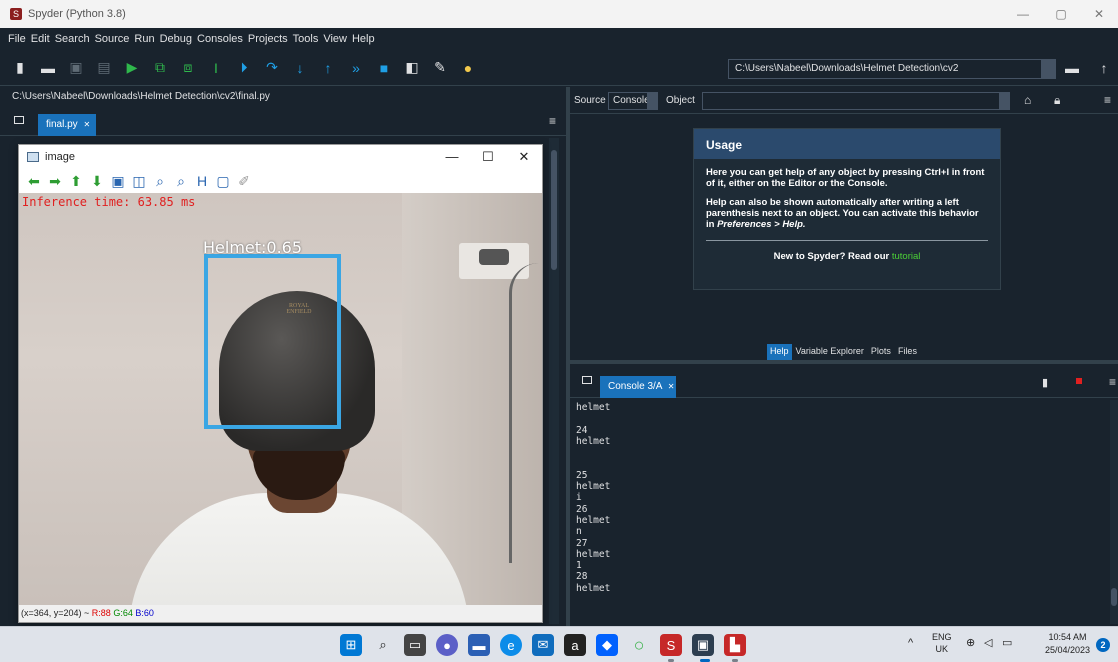  What do you see at coordinates (575, 645) in the screenshot?
I see `amazon-icon: a` at bounding box center [575, 645].